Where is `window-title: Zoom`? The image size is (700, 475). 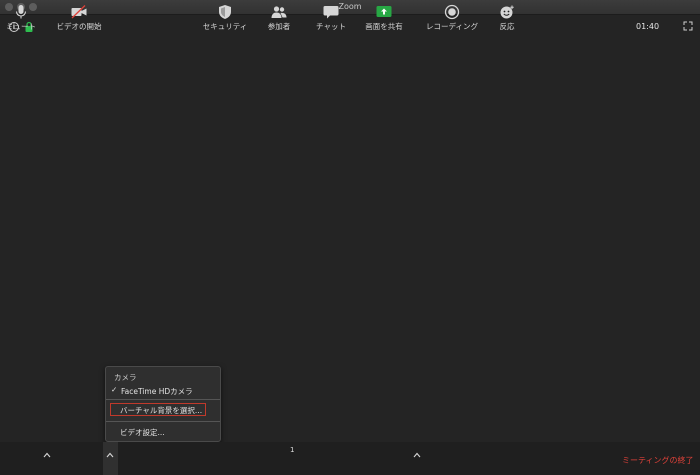 window-title: Zoom is located at coordinates (350, 6).